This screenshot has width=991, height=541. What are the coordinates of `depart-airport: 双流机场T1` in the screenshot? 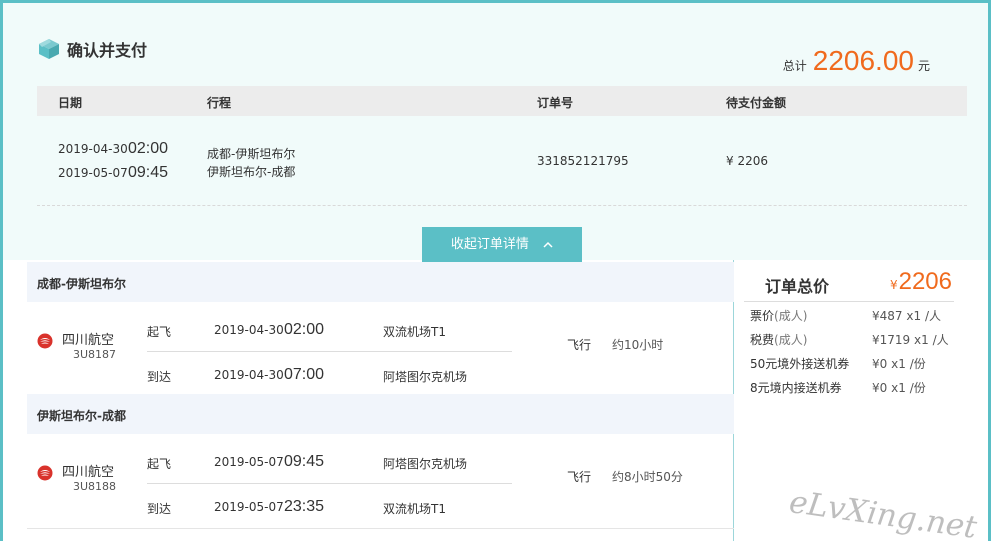 It's located at (414, 332).